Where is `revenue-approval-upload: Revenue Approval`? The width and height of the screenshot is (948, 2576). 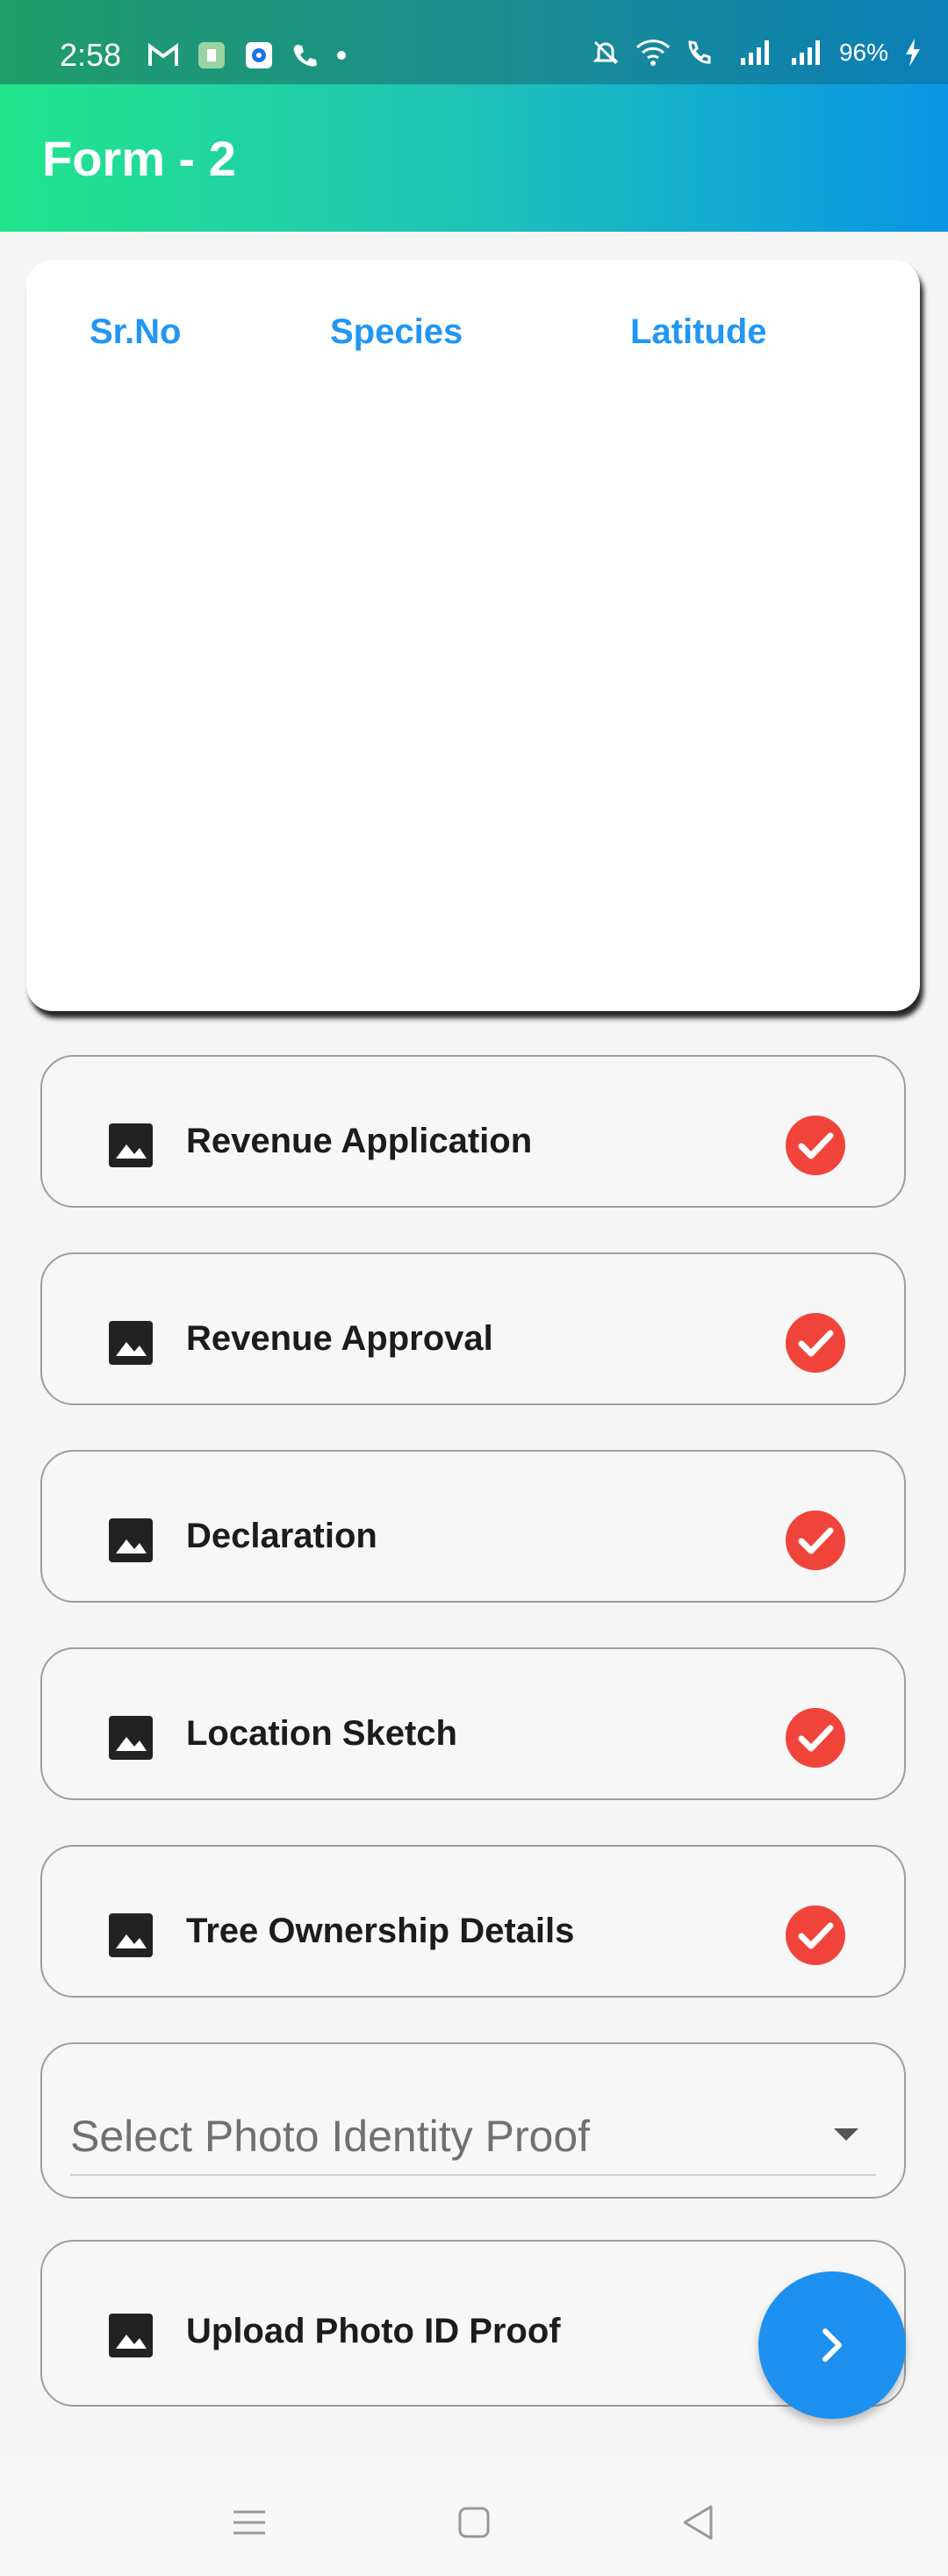 revenue-approval-upload: Revenue Approval is located at coordinates (473, 1328).